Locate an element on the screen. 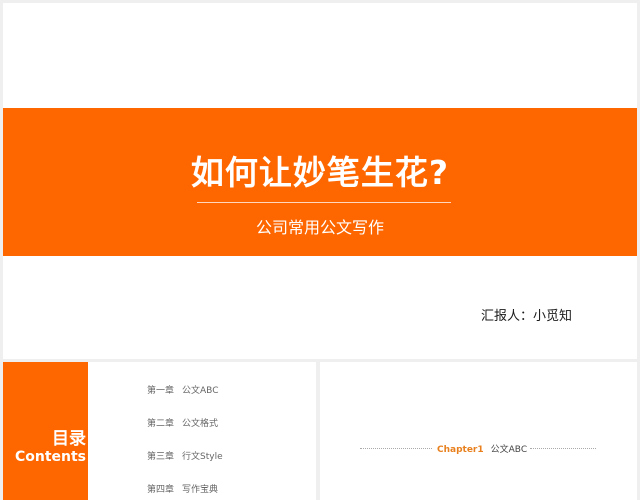  toc-title: 公文格式 is located at coordinates (200, 424).